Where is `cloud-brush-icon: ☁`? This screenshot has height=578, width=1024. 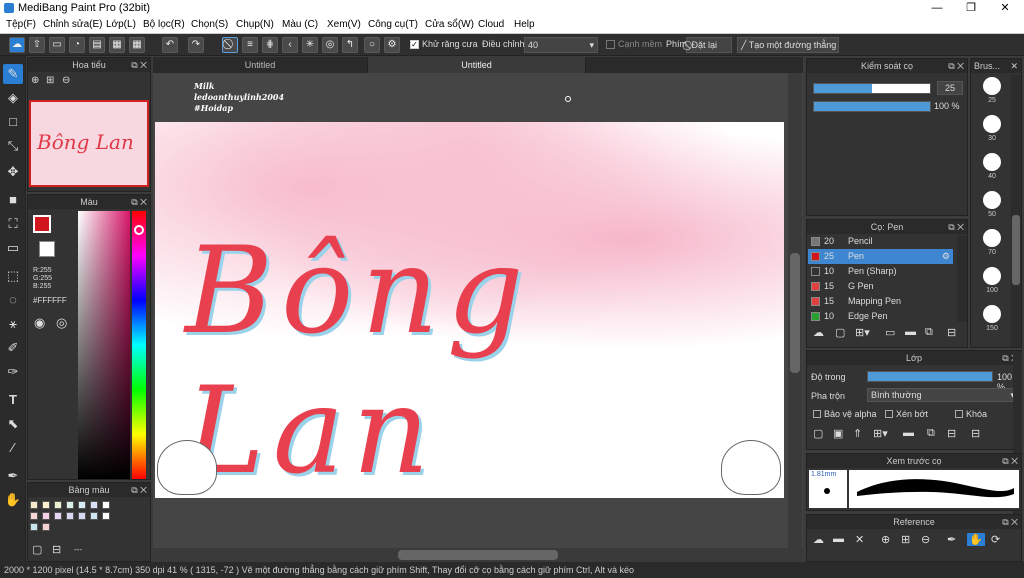 cloud-brush-icon: ☁ is located at coordinates (818, 332).